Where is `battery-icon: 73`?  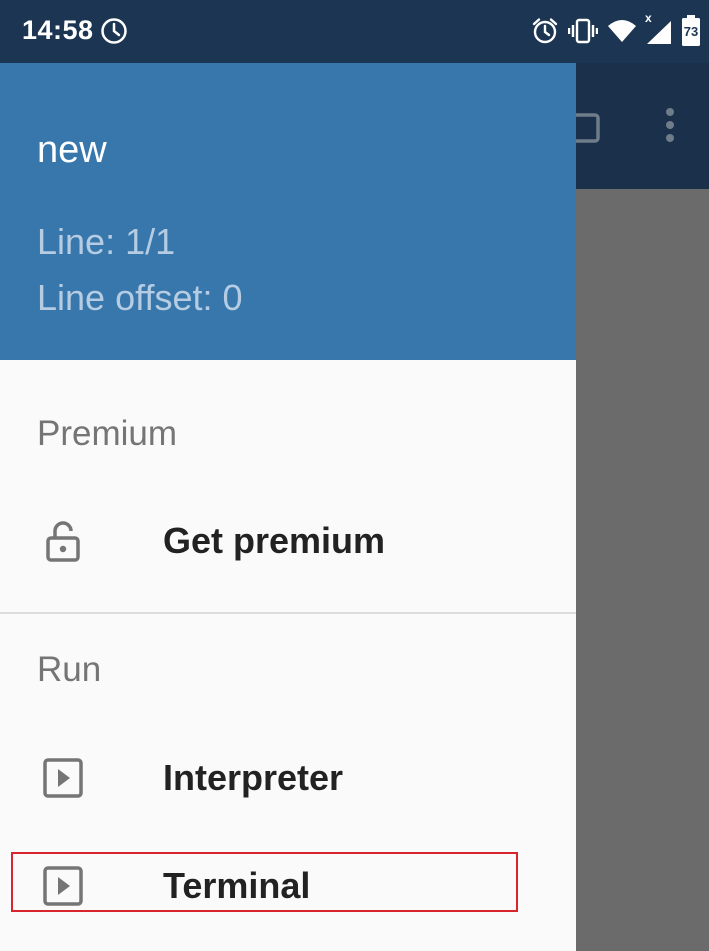
battery-icon: 73 is located at coordinates (691, 31).